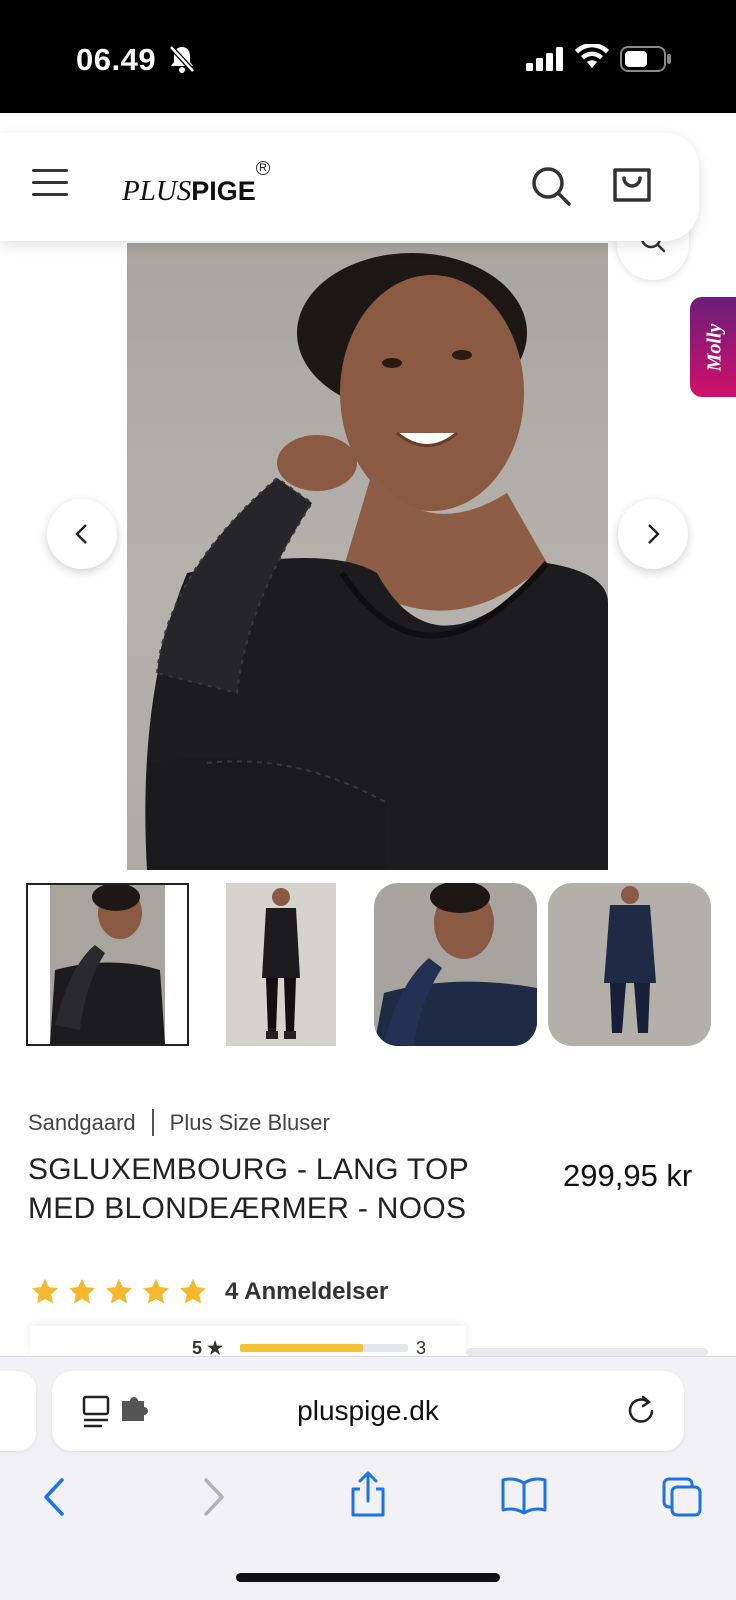 The image size is (736, 1600). I want to click on cart-icon, so click(632, 185).